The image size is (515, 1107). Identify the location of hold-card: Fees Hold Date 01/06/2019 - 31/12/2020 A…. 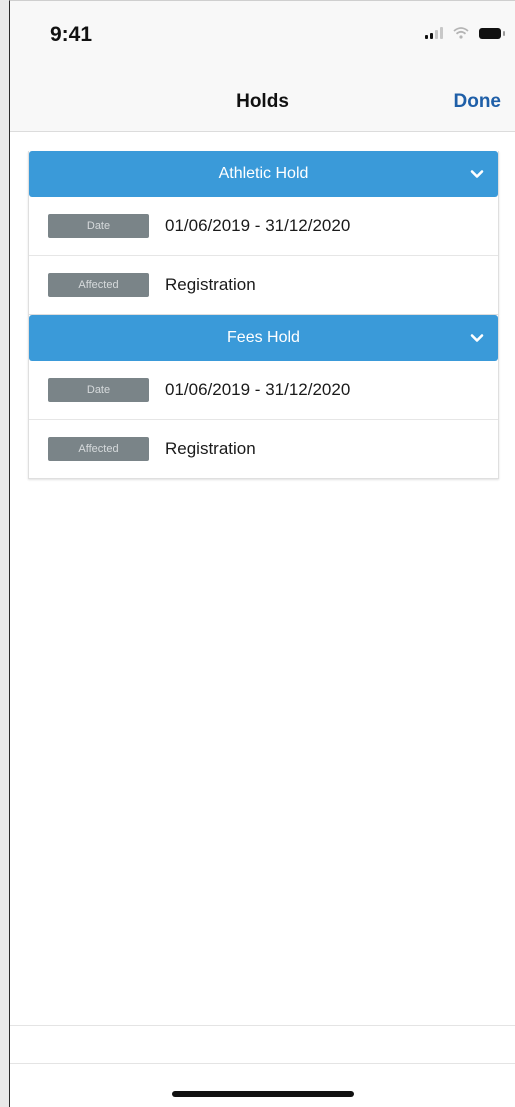
(263, 397).